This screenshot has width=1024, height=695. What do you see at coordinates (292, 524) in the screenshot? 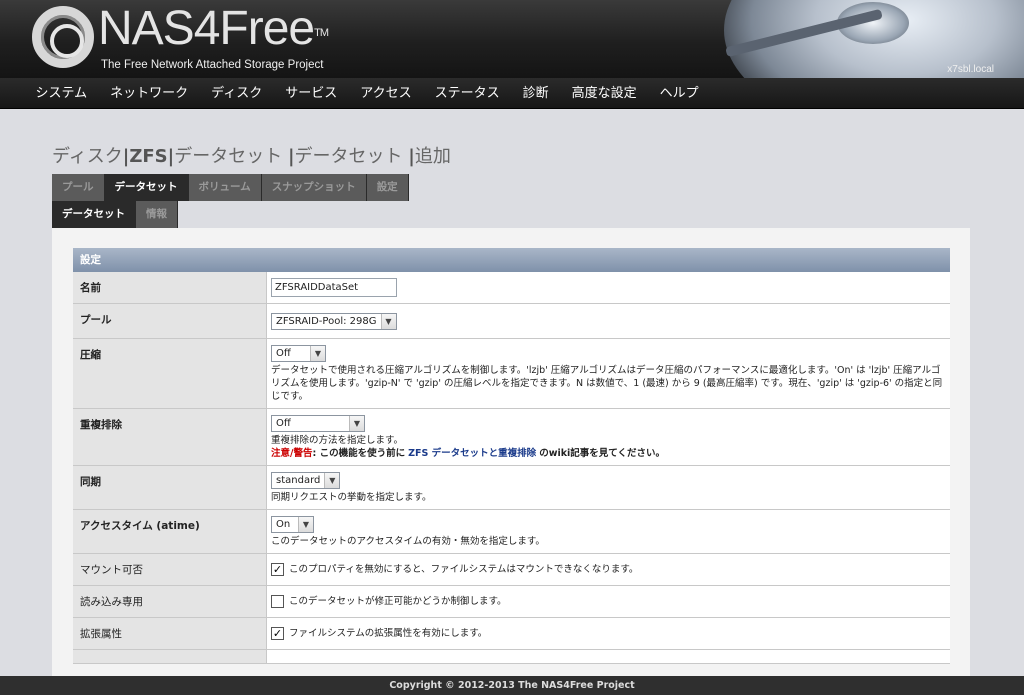
I see `atime-select: On ▼` at bounding box center [292, 524].